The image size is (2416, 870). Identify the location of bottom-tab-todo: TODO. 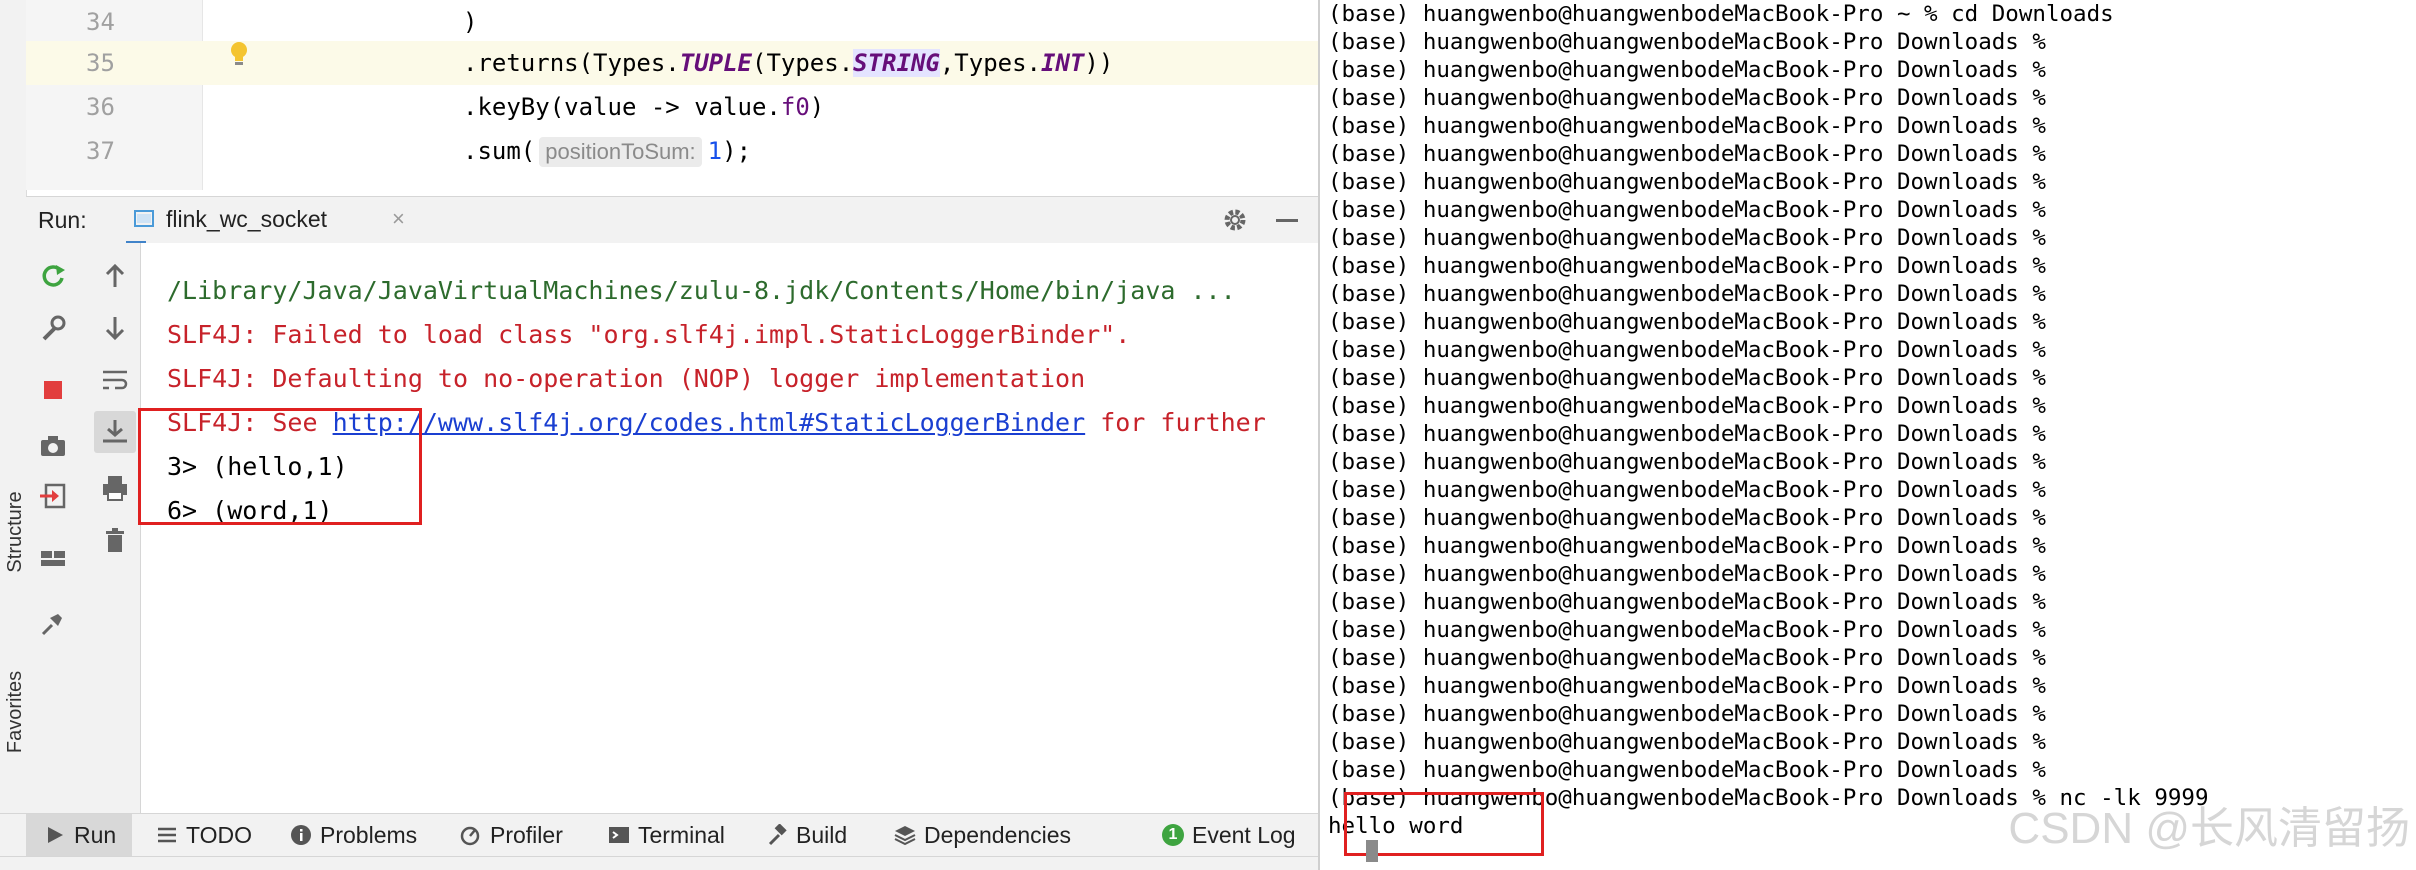
(204, 835).